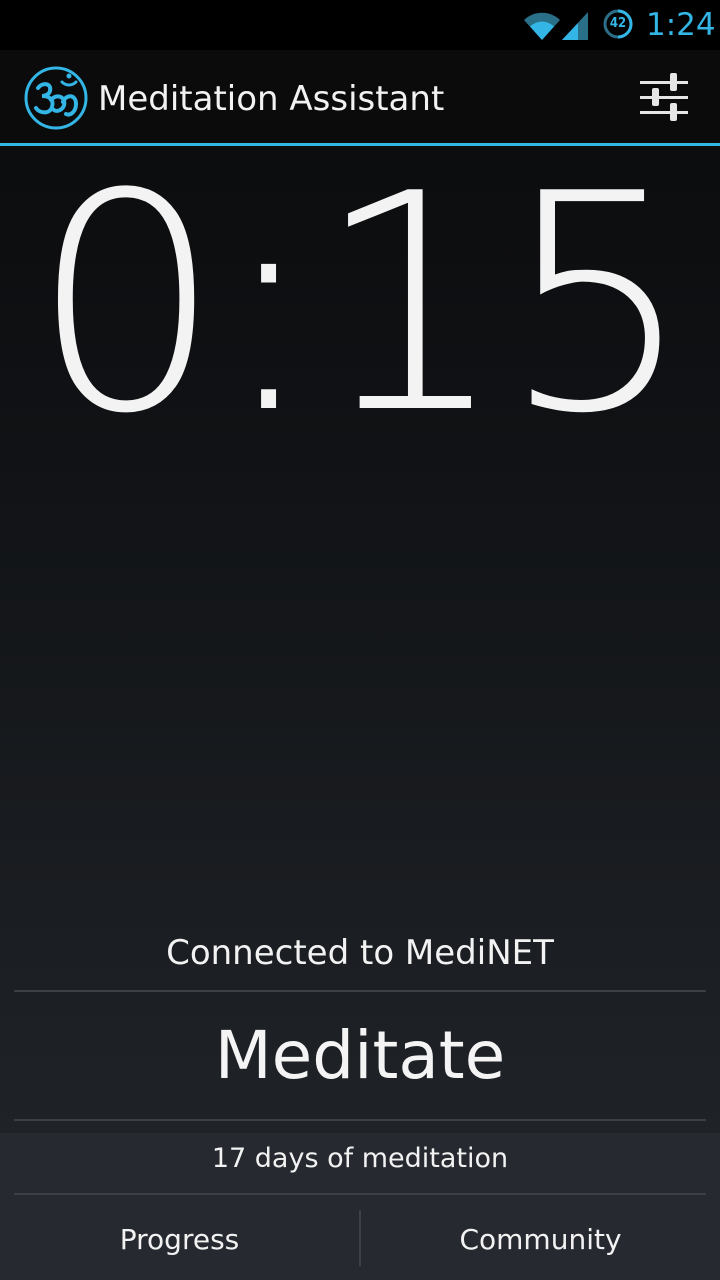 The image size is (720, 1280). Describe the element at coordinates (681, 25) in the screenshot. I see `status-clock: 1:24` at that location.